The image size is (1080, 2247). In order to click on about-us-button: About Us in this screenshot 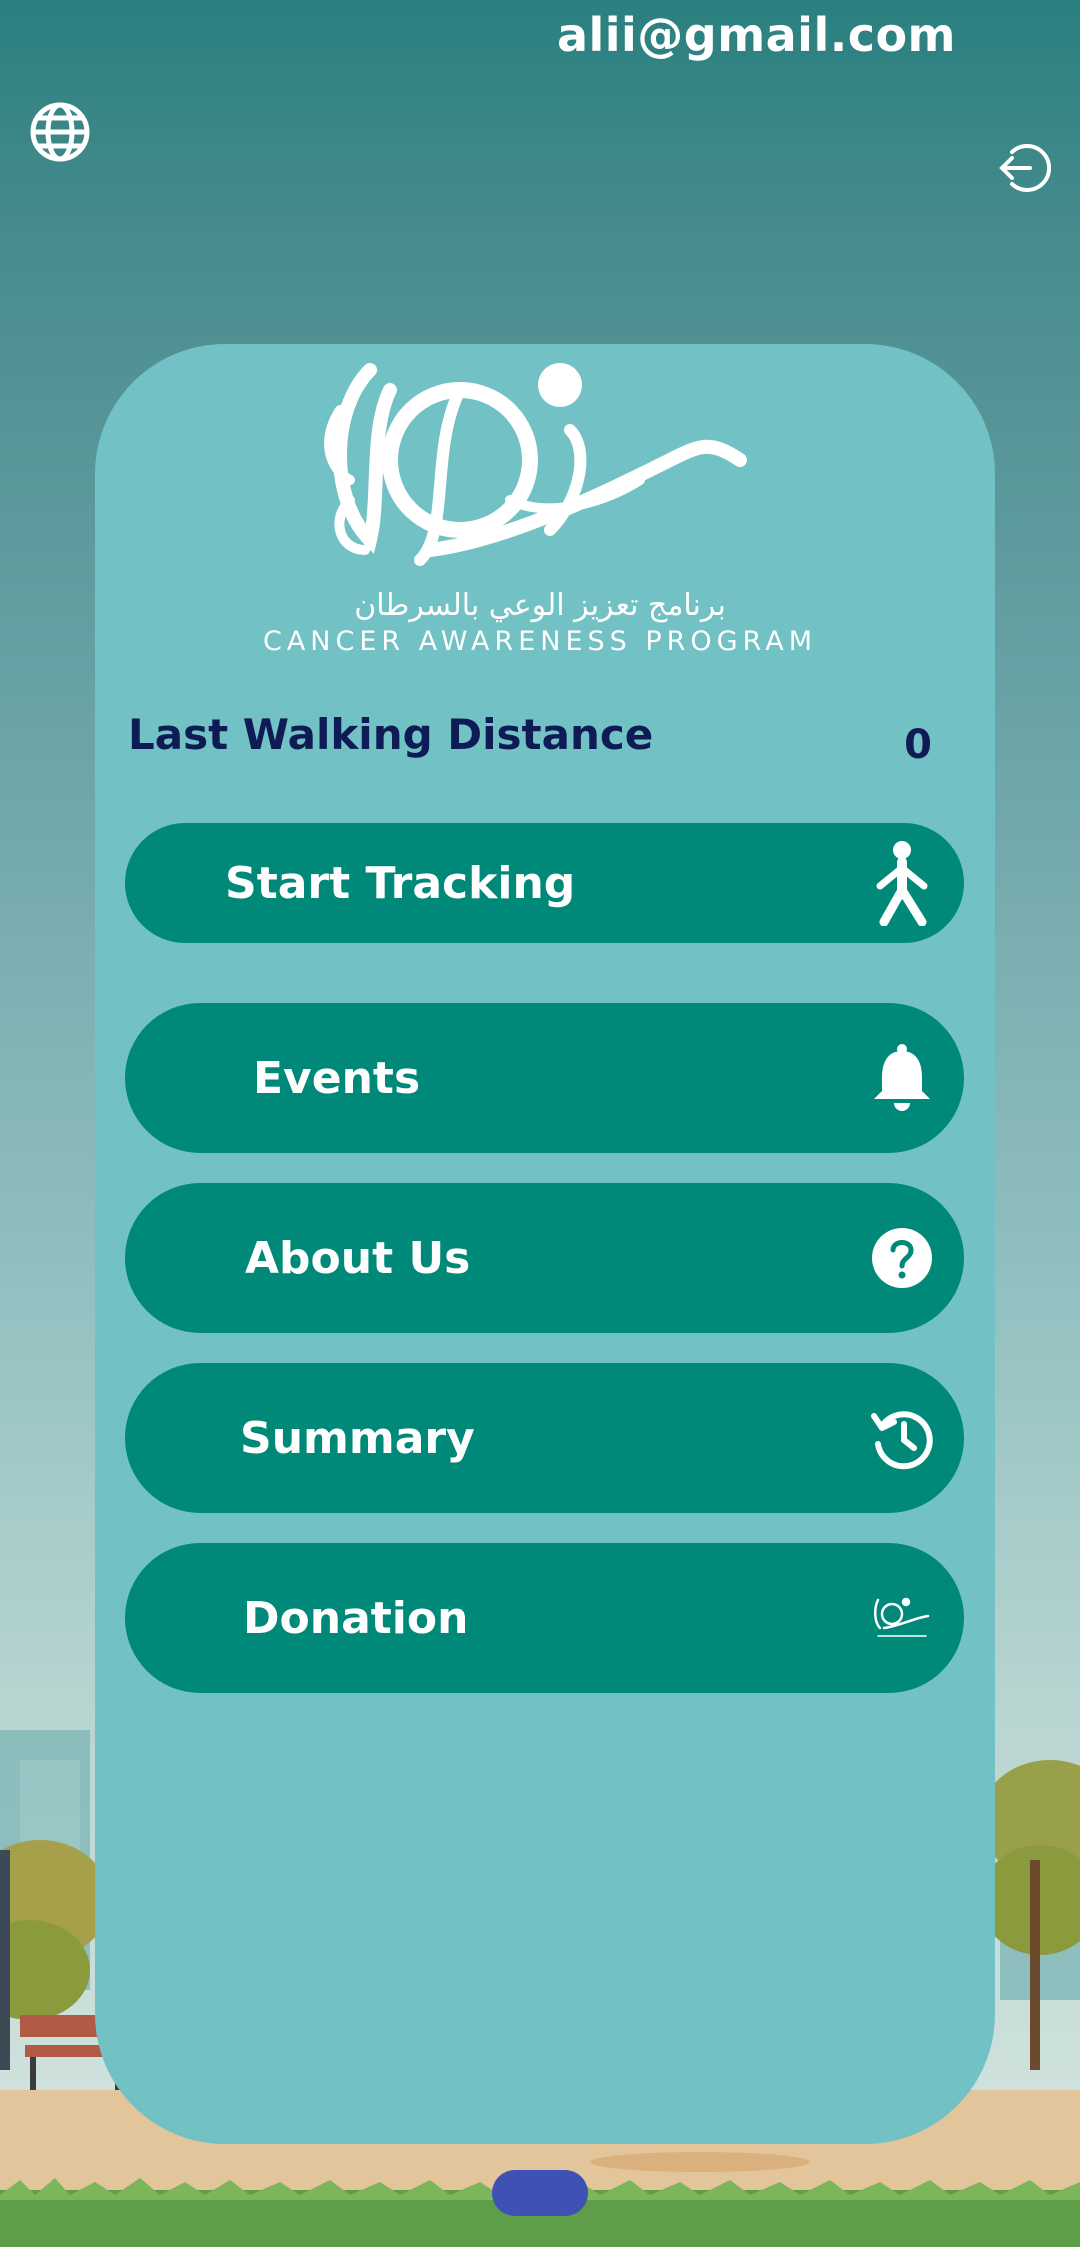, I will do `click(544, 1258)`.